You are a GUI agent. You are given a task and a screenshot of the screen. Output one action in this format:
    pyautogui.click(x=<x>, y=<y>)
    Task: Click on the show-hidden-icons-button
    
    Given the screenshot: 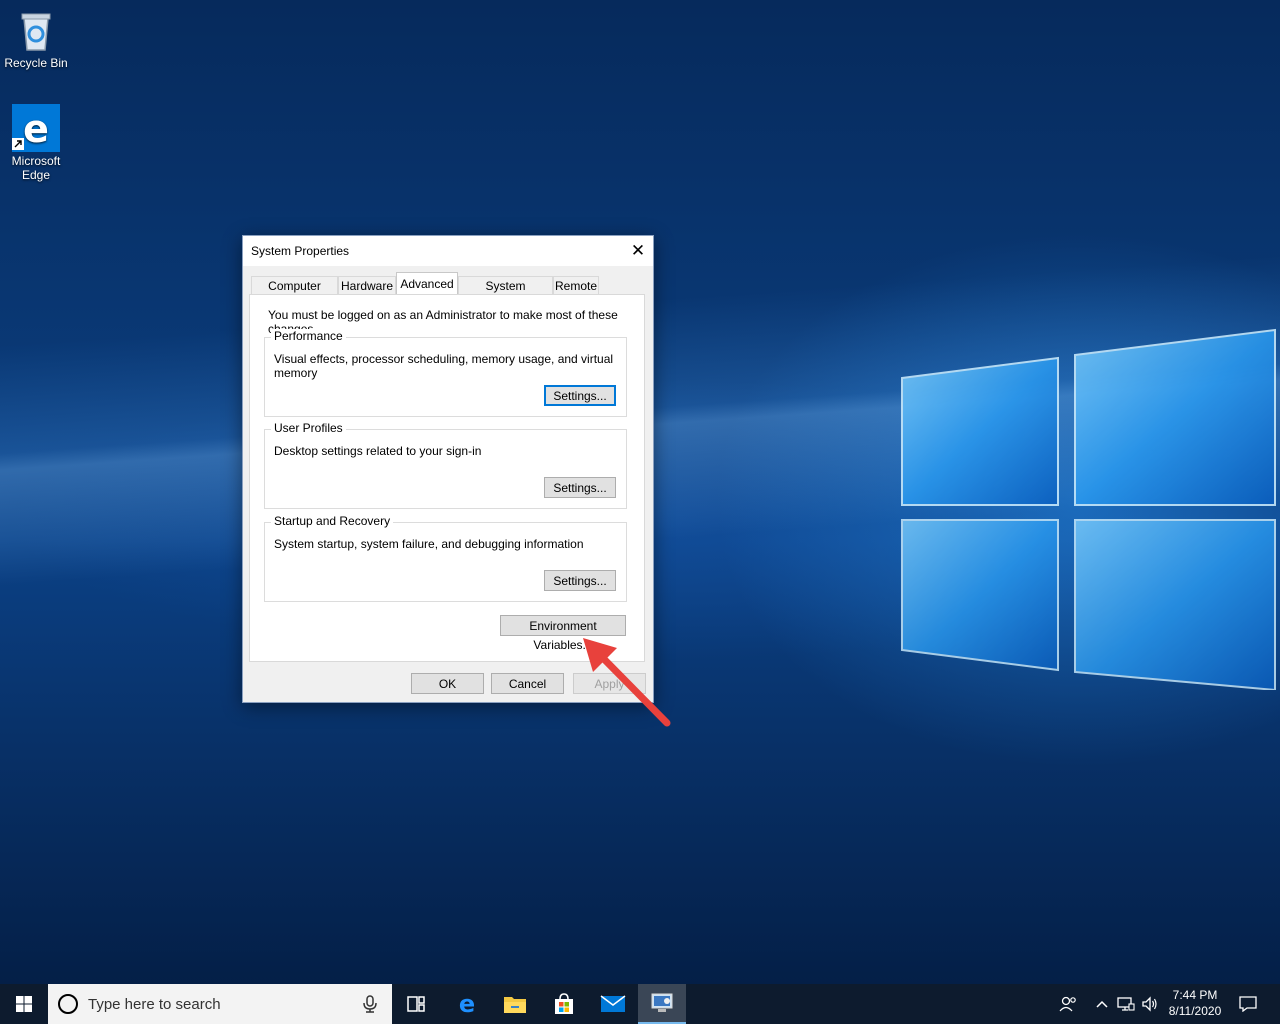 What is the action you would take?
    pyautogui.click(x=1102, y=1004)
    